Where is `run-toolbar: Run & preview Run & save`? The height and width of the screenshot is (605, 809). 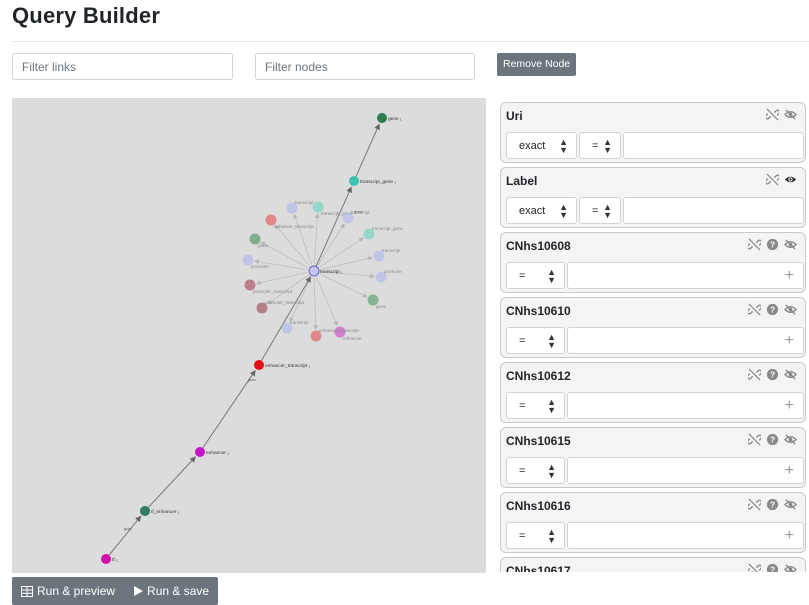 run-toolbar: Run & preview Run & save is located at coordinates (115, 591).